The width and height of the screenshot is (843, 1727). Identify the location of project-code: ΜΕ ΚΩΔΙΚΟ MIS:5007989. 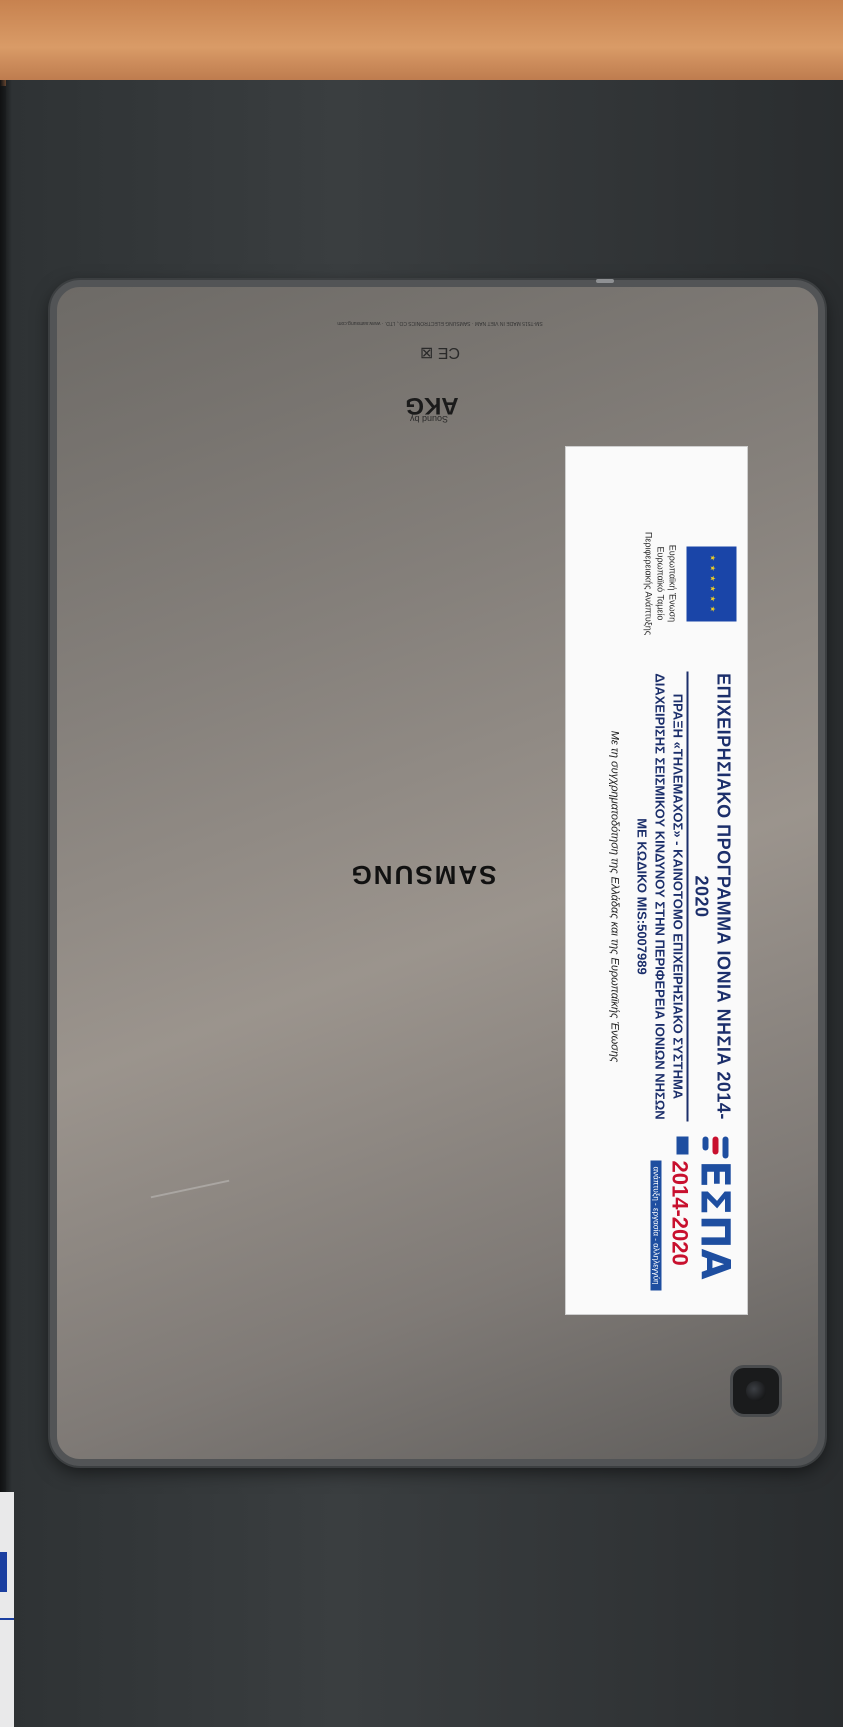
(641, 896).